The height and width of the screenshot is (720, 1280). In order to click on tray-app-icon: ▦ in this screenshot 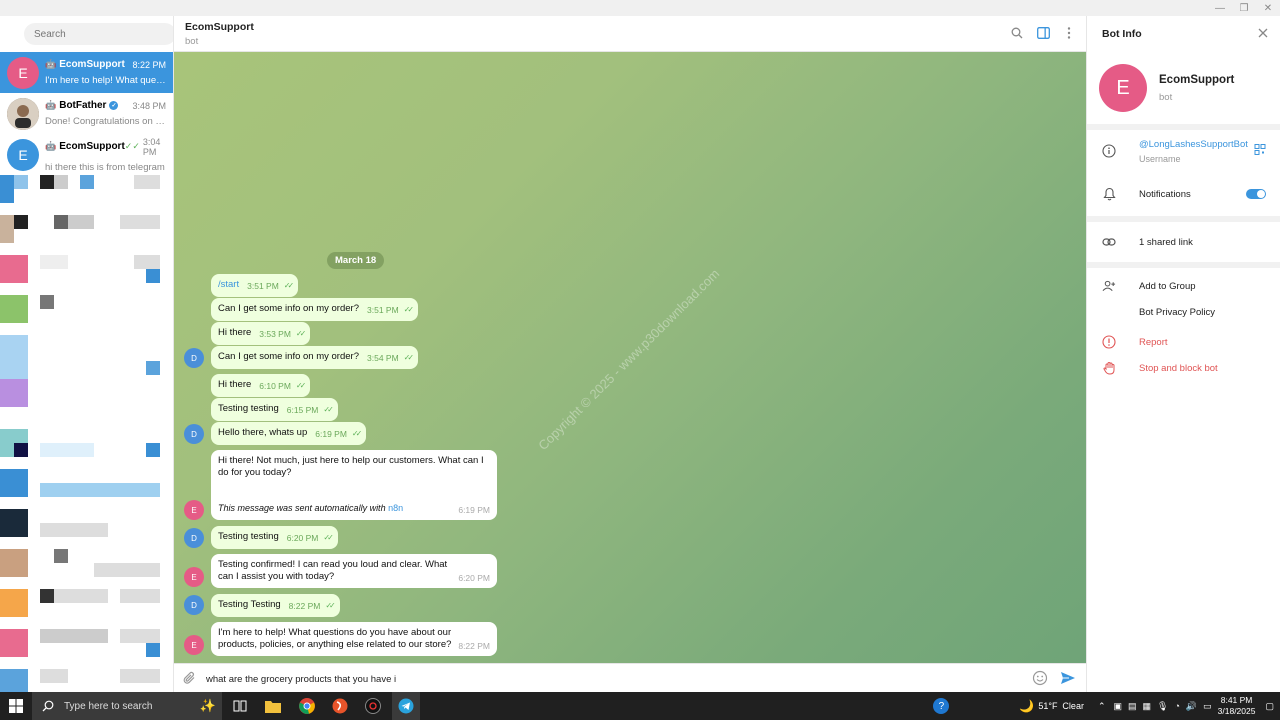, I will do `click(1147, 706)`.